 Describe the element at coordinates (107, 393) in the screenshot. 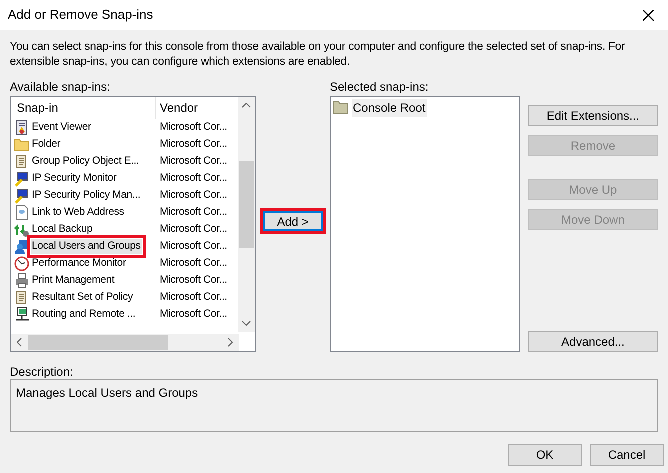

I see `description-text: Manages Local Users and Groups` at that location.